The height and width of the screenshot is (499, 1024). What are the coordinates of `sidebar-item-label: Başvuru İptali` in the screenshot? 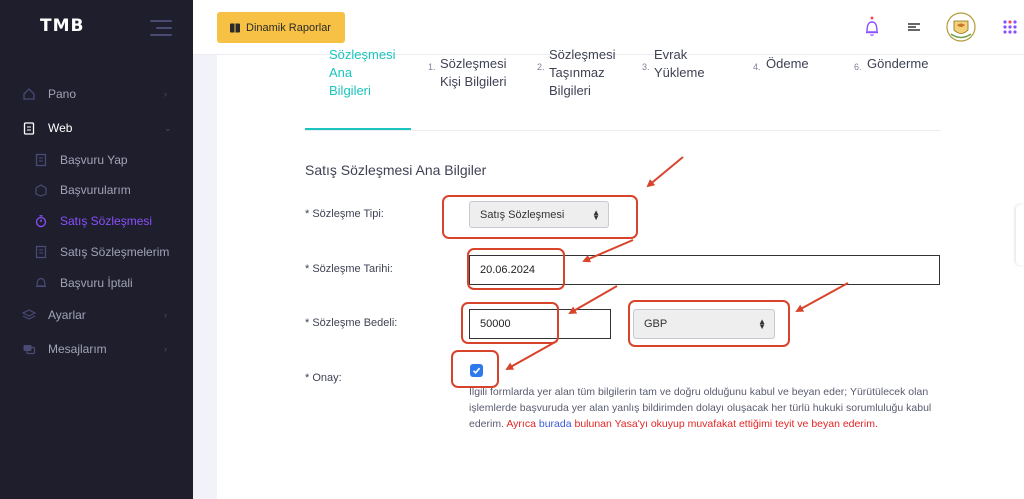 It's located at (96, 283).